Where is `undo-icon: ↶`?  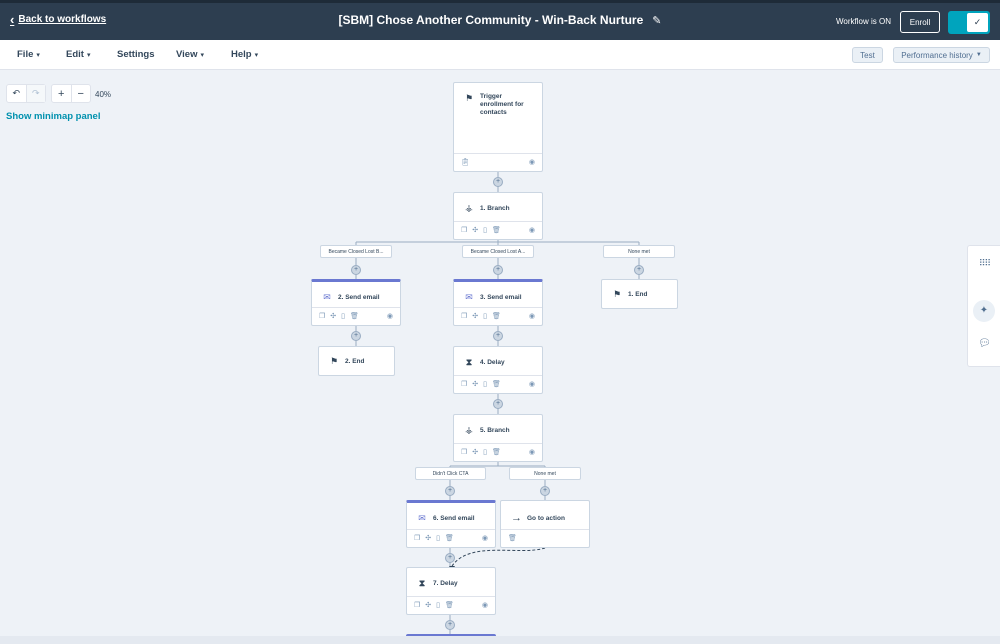
undo-icon: ↶ is located at coordinates (16, 93).